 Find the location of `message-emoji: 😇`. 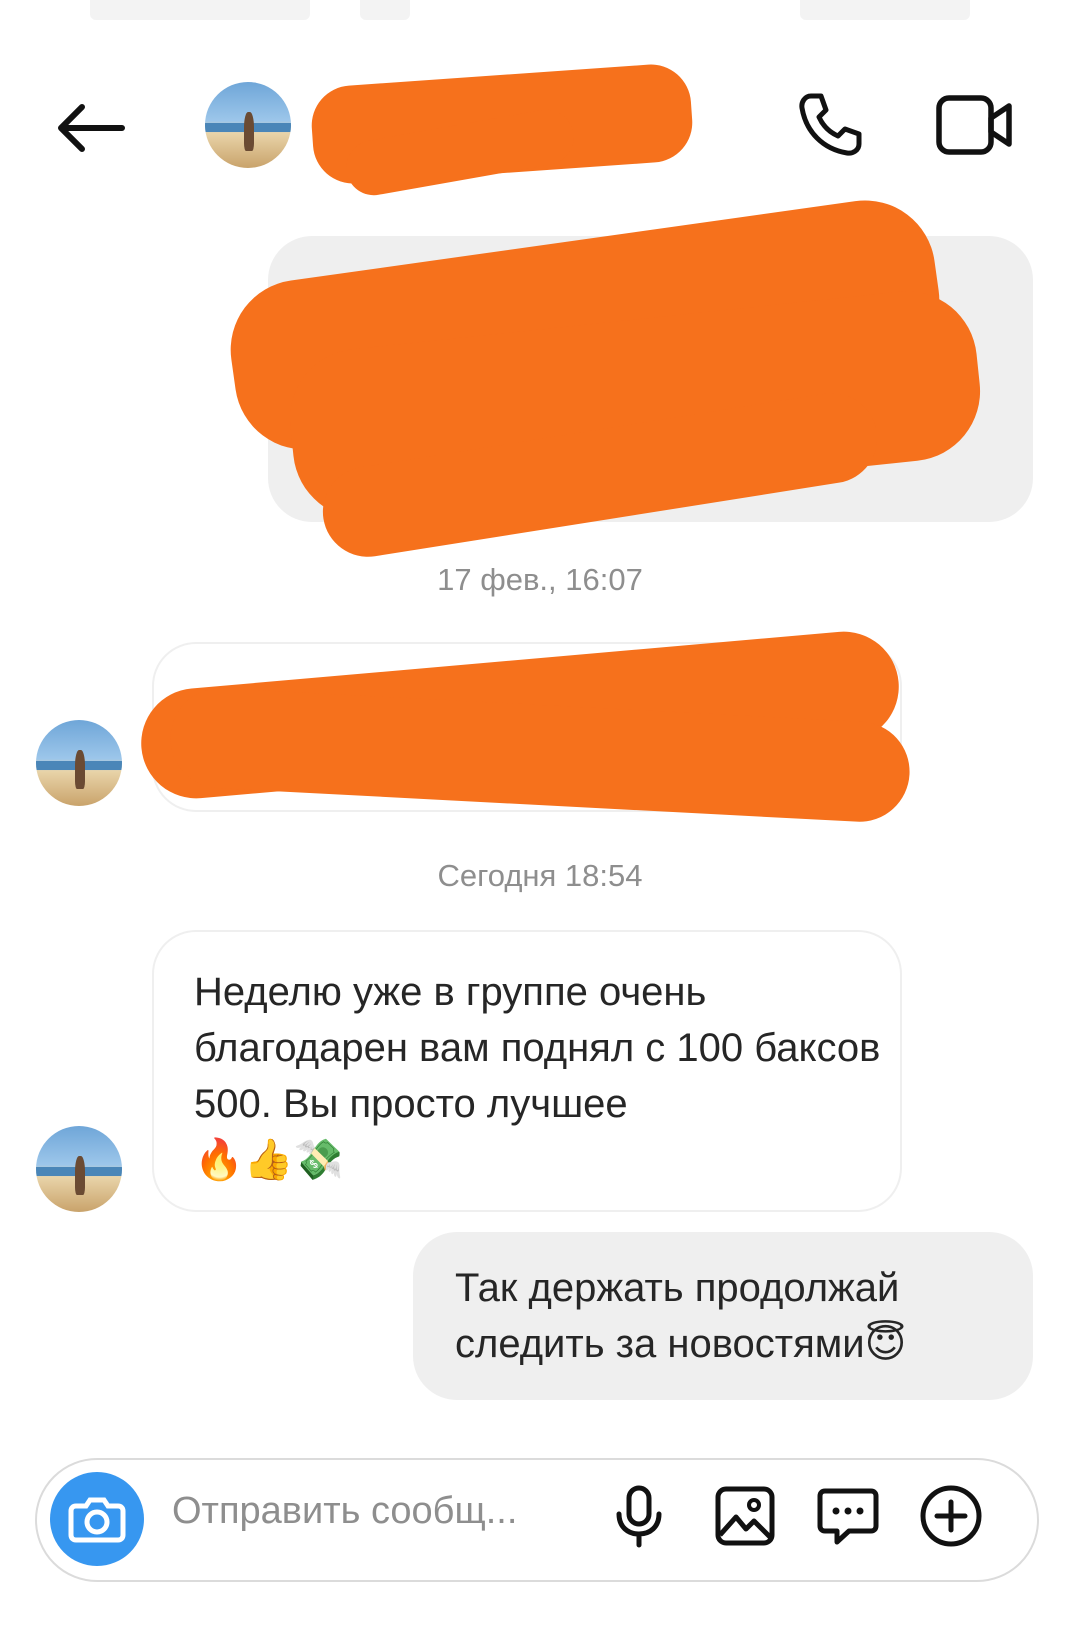

message-emoji: 😇 is located at coordinates (885, 1344).